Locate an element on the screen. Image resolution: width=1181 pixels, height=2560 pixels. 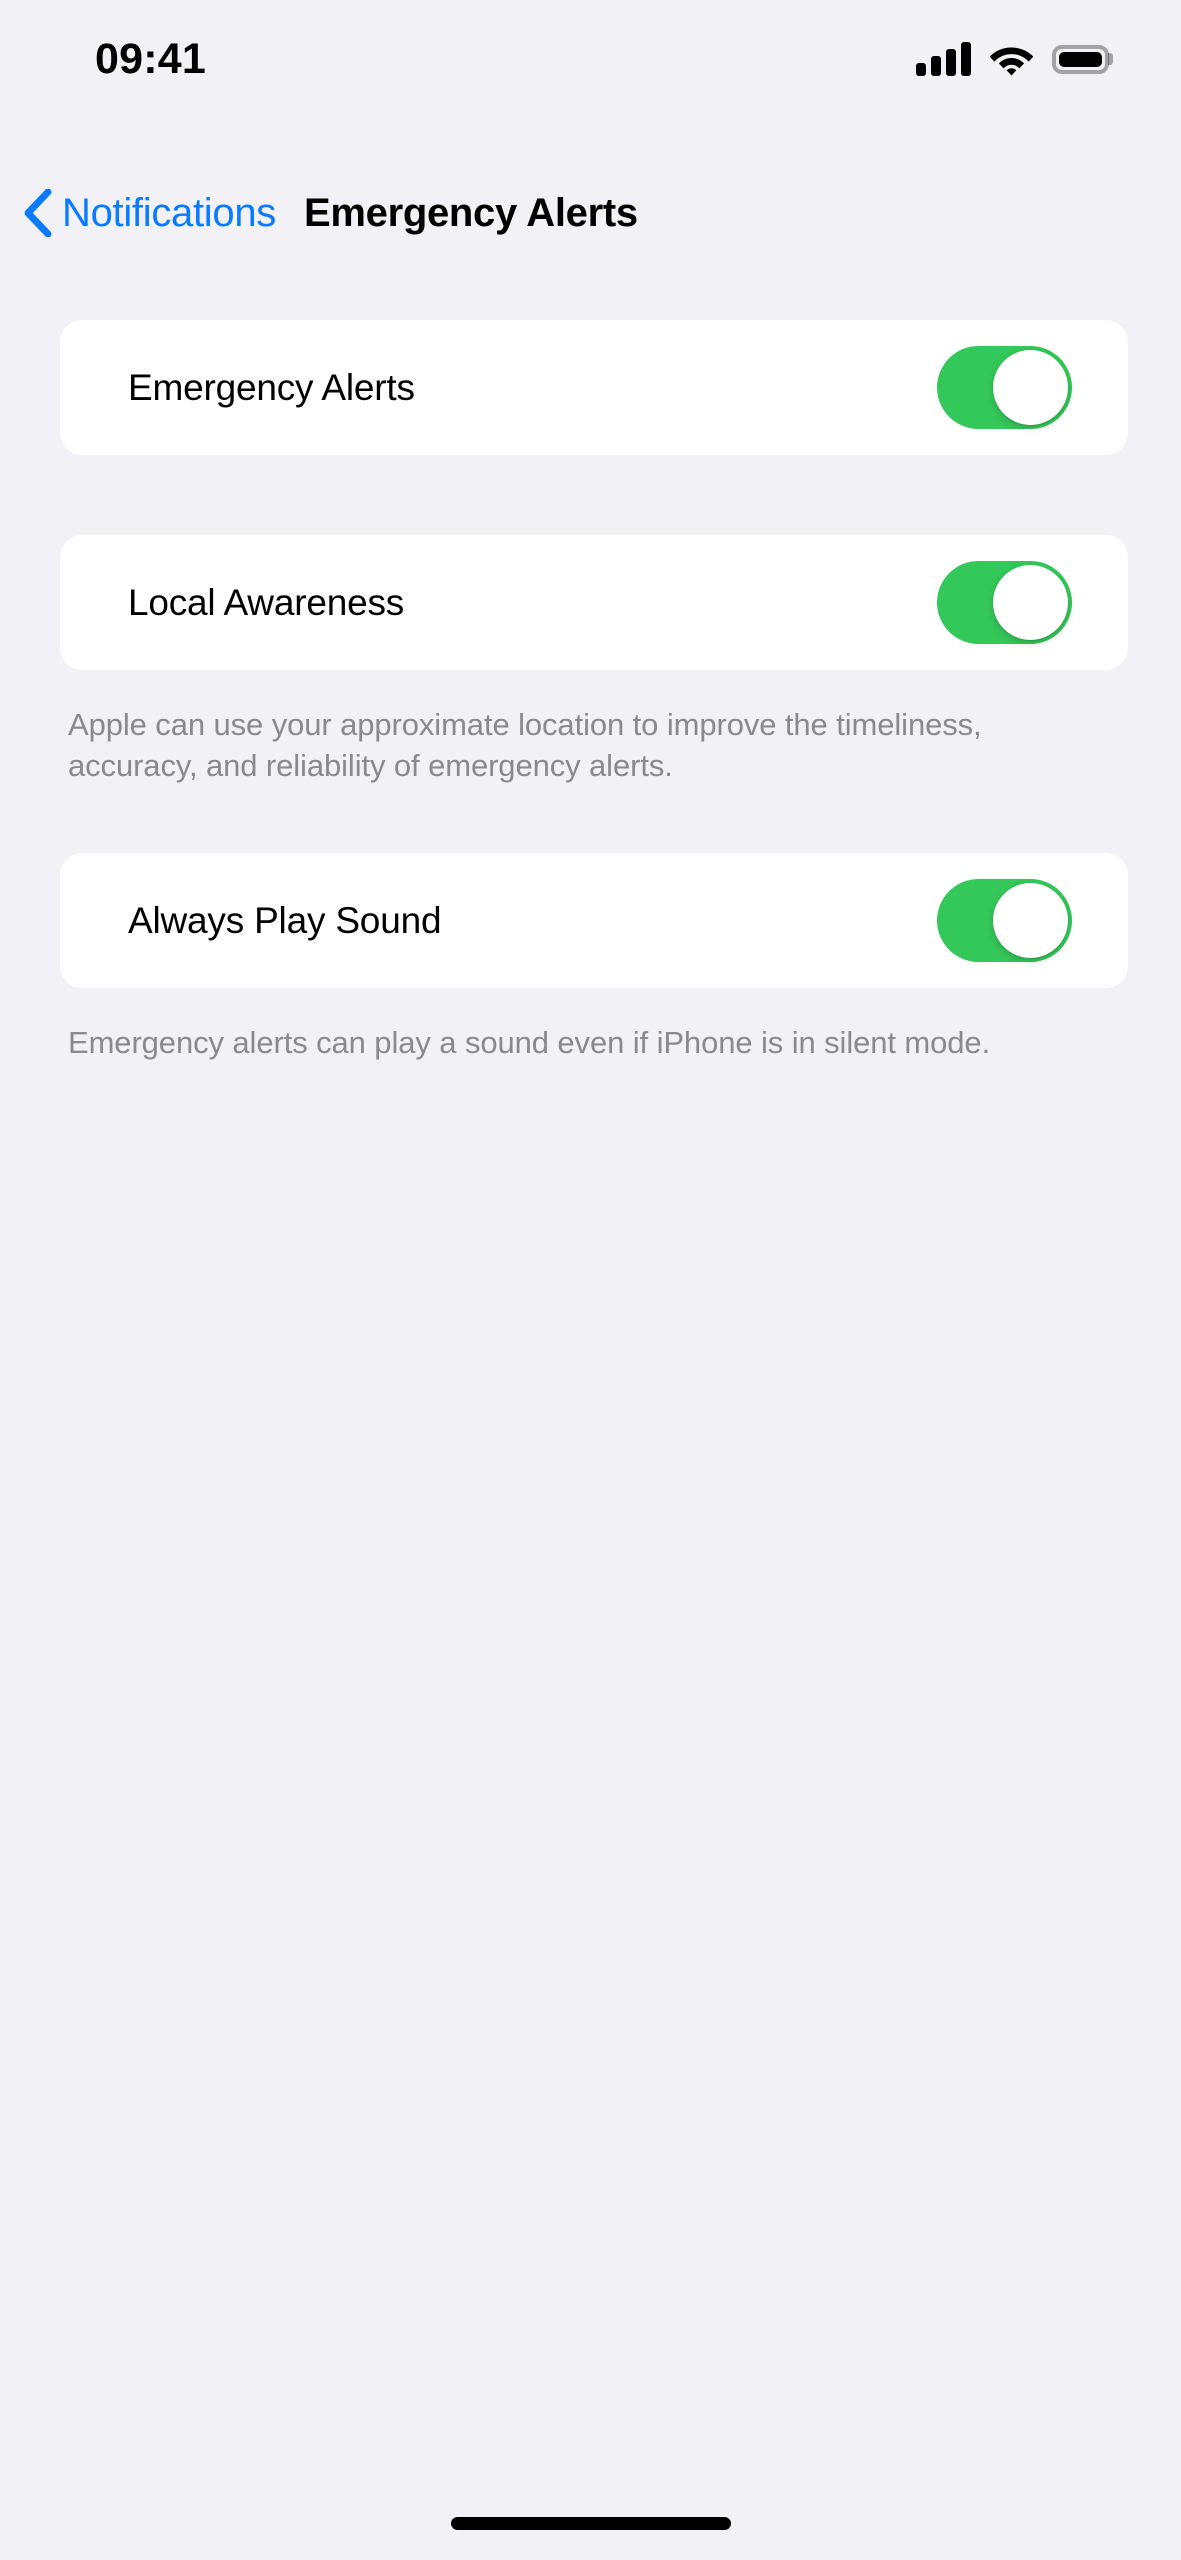
home-indicator is located at coordinates (590, 2523).